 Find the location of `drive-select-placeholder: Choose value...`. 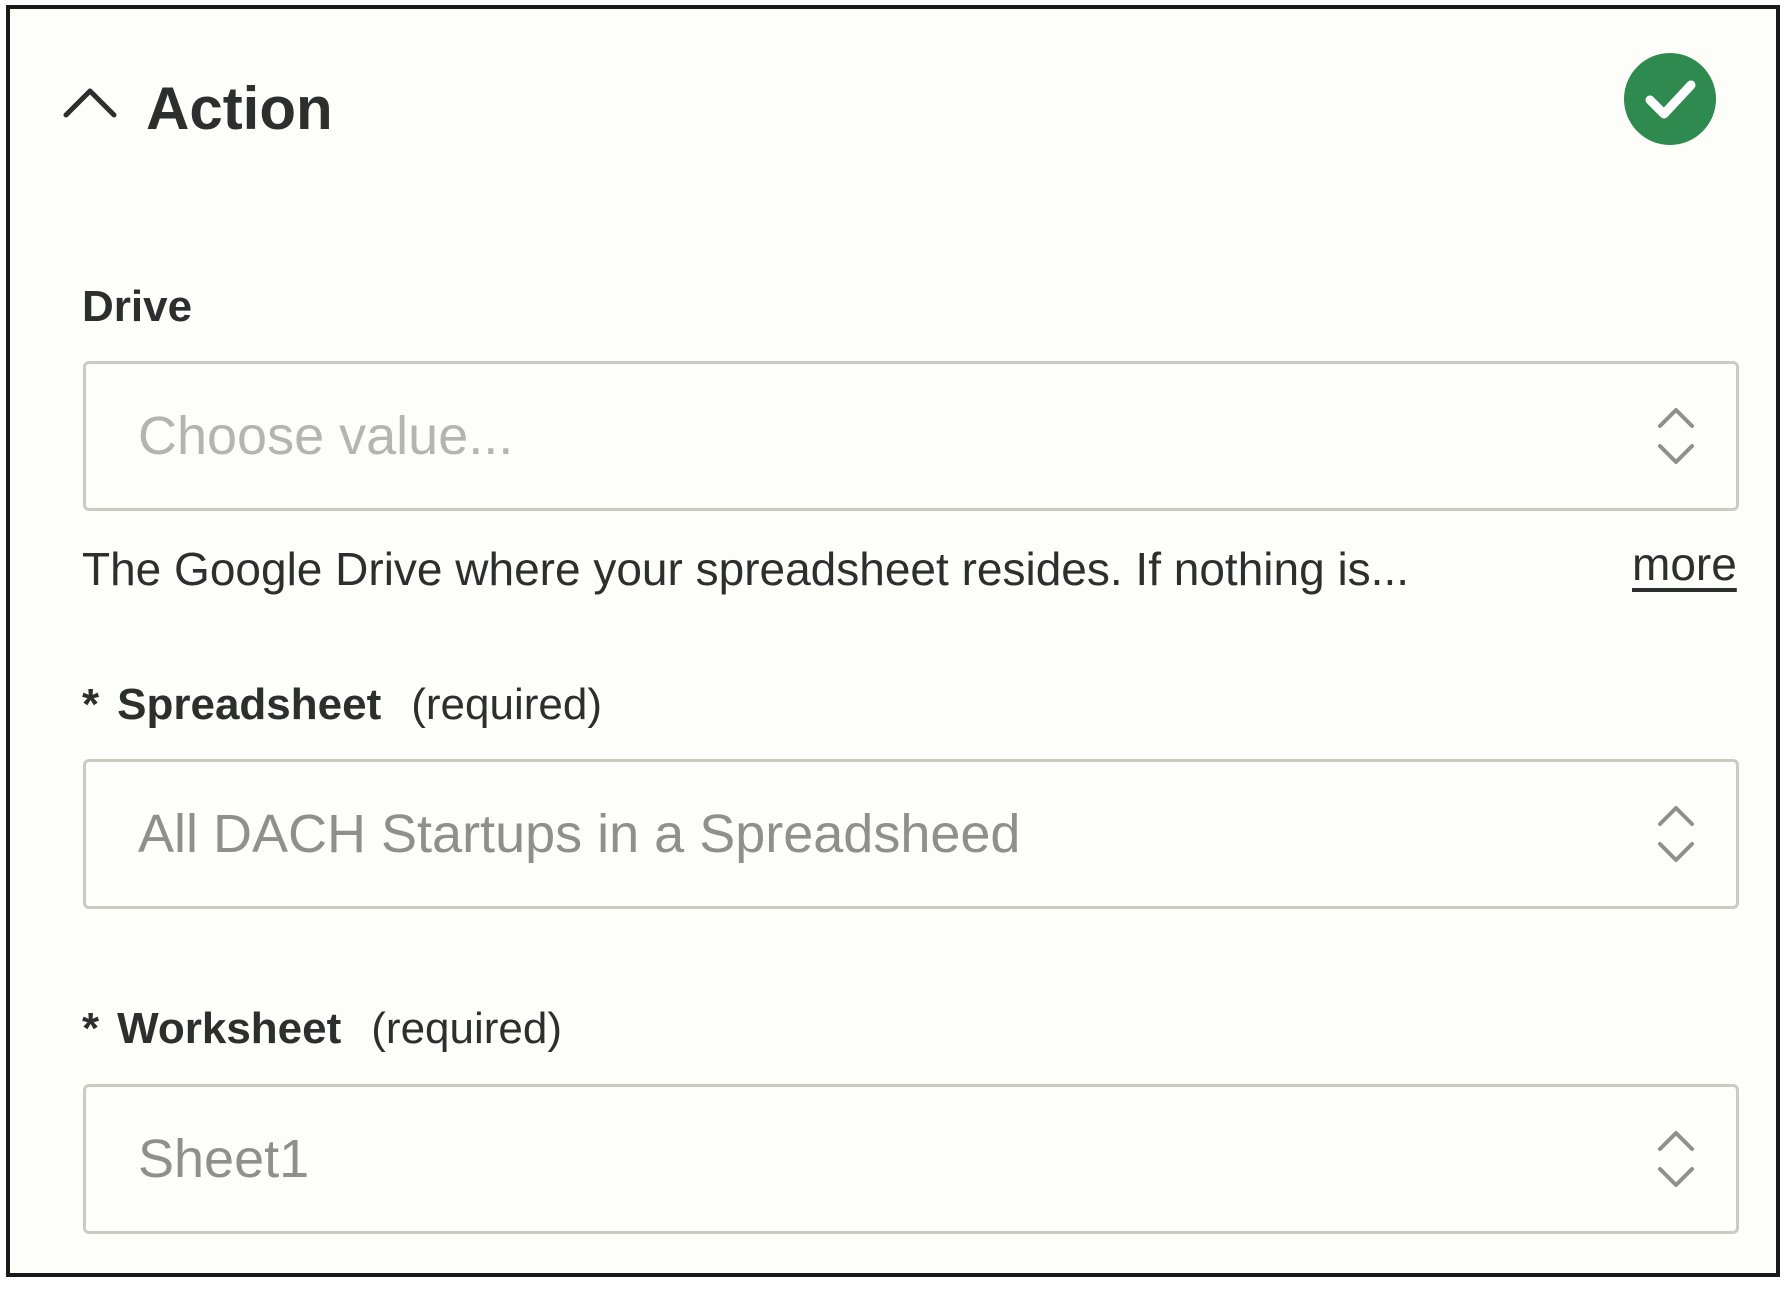

drive-select-placeholder: Choose value... is located at coordinates (326, 436).